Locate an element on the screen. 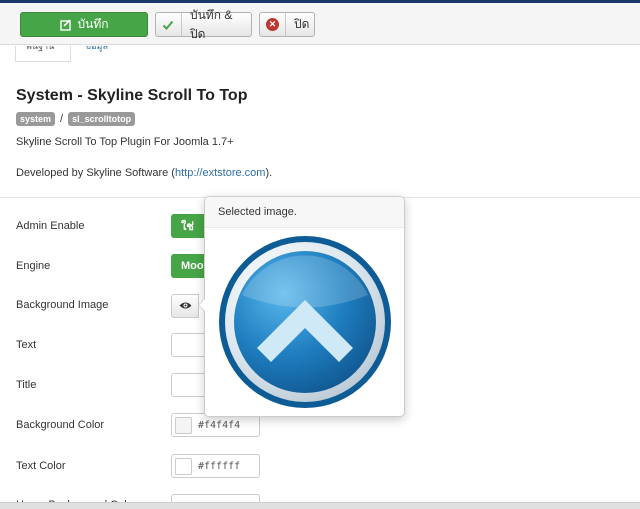 Image resolution: width=640 pixels, height=509 pixels. developer-suffix: ). is located at coordinates (269, 173).